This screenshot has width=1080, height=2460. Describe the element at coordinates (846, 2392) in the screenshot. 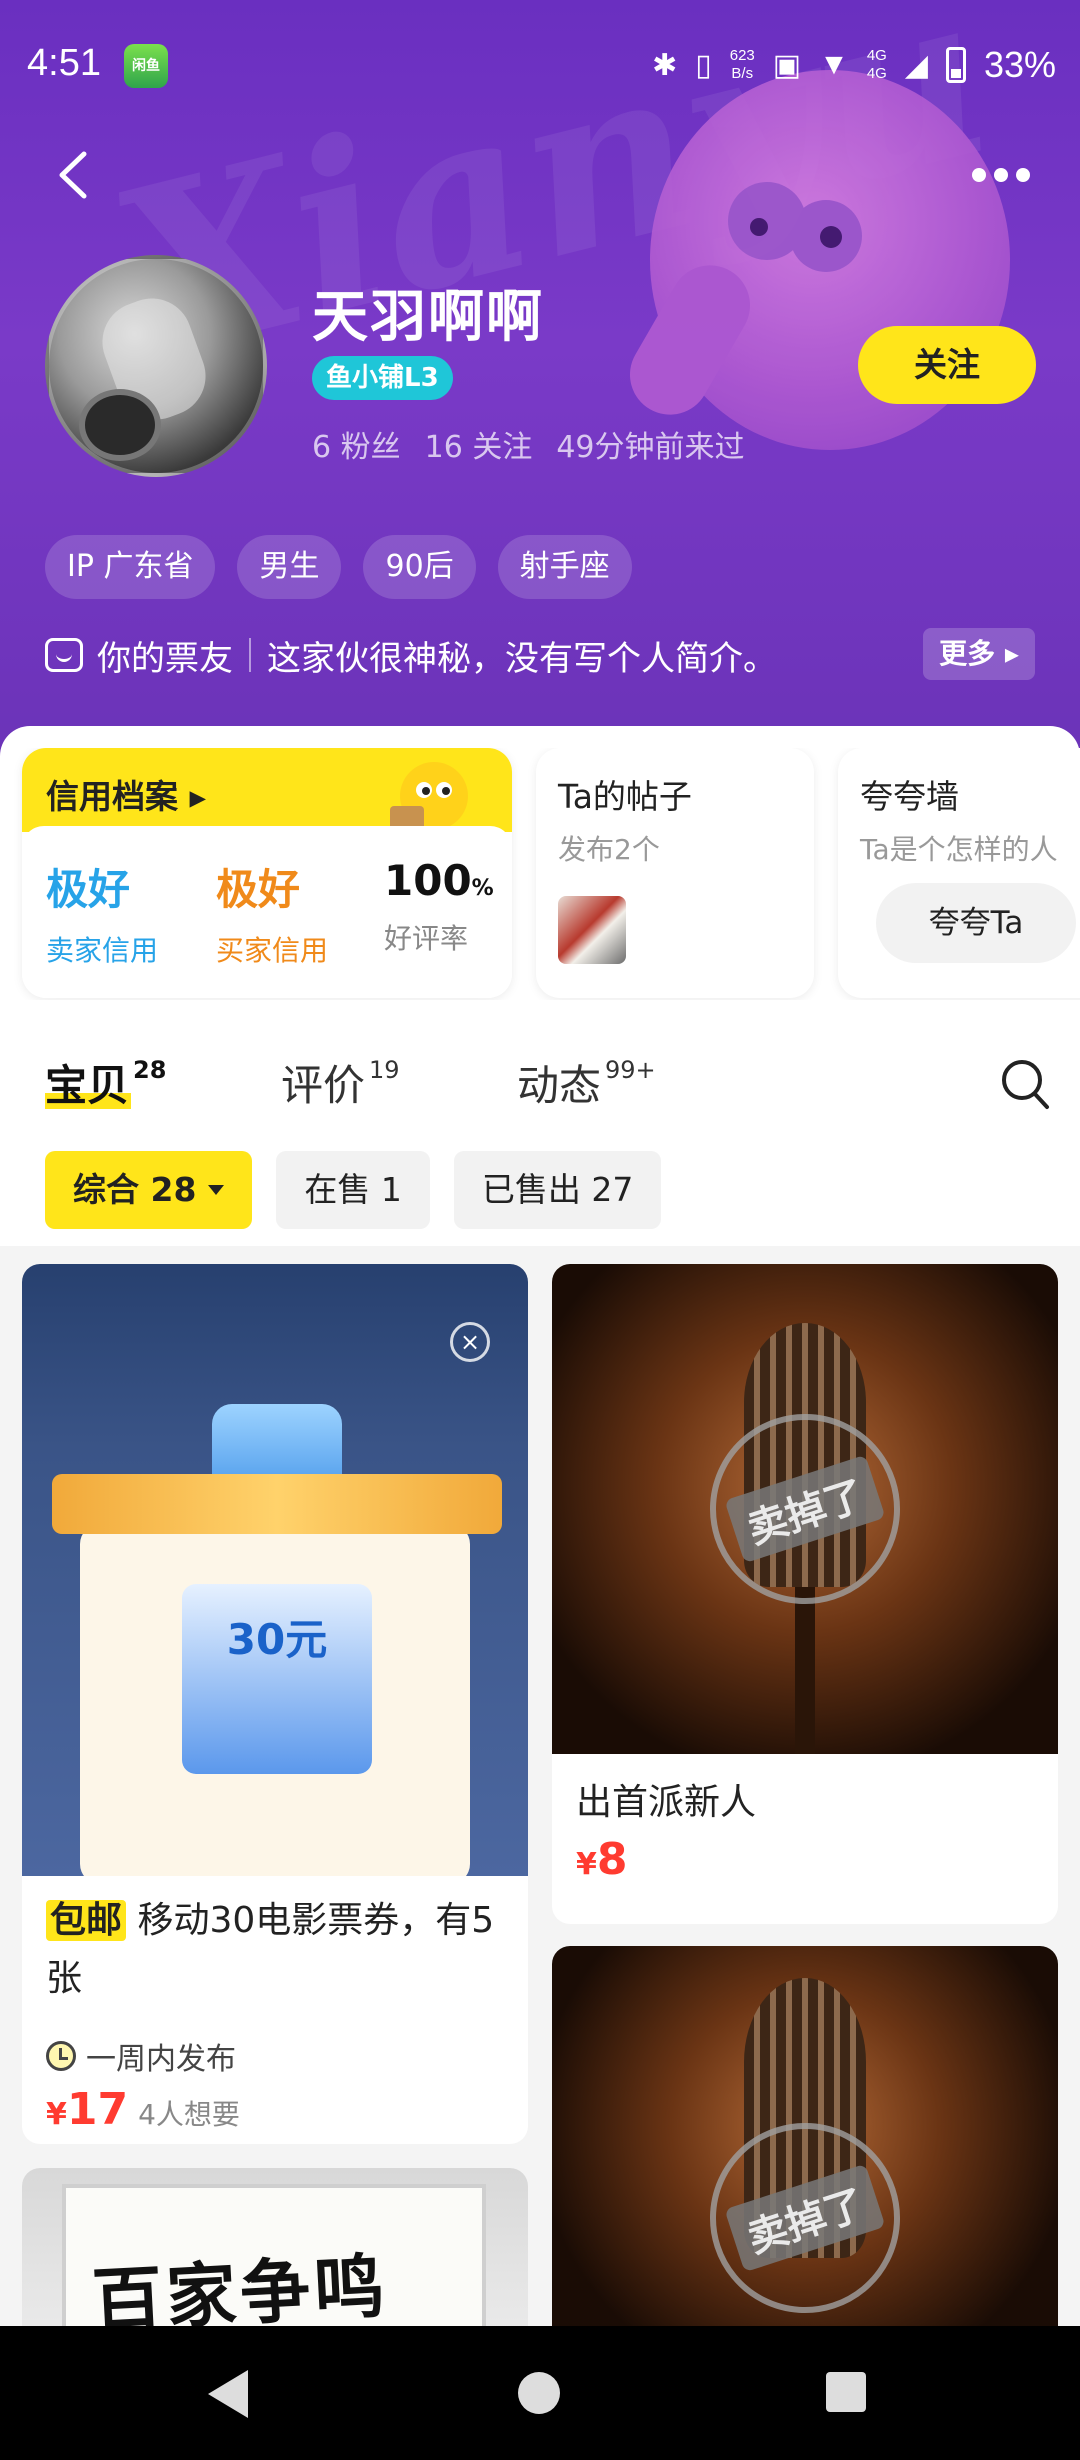

I see `nav-recents-icon` at that location.